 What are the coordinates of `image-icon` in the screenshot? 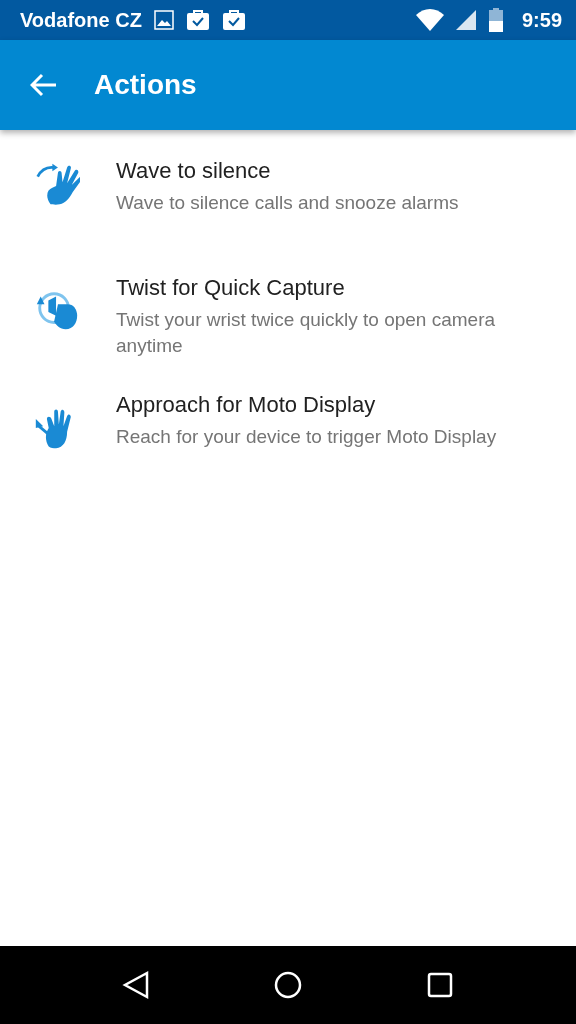 It's located at (163, 20).